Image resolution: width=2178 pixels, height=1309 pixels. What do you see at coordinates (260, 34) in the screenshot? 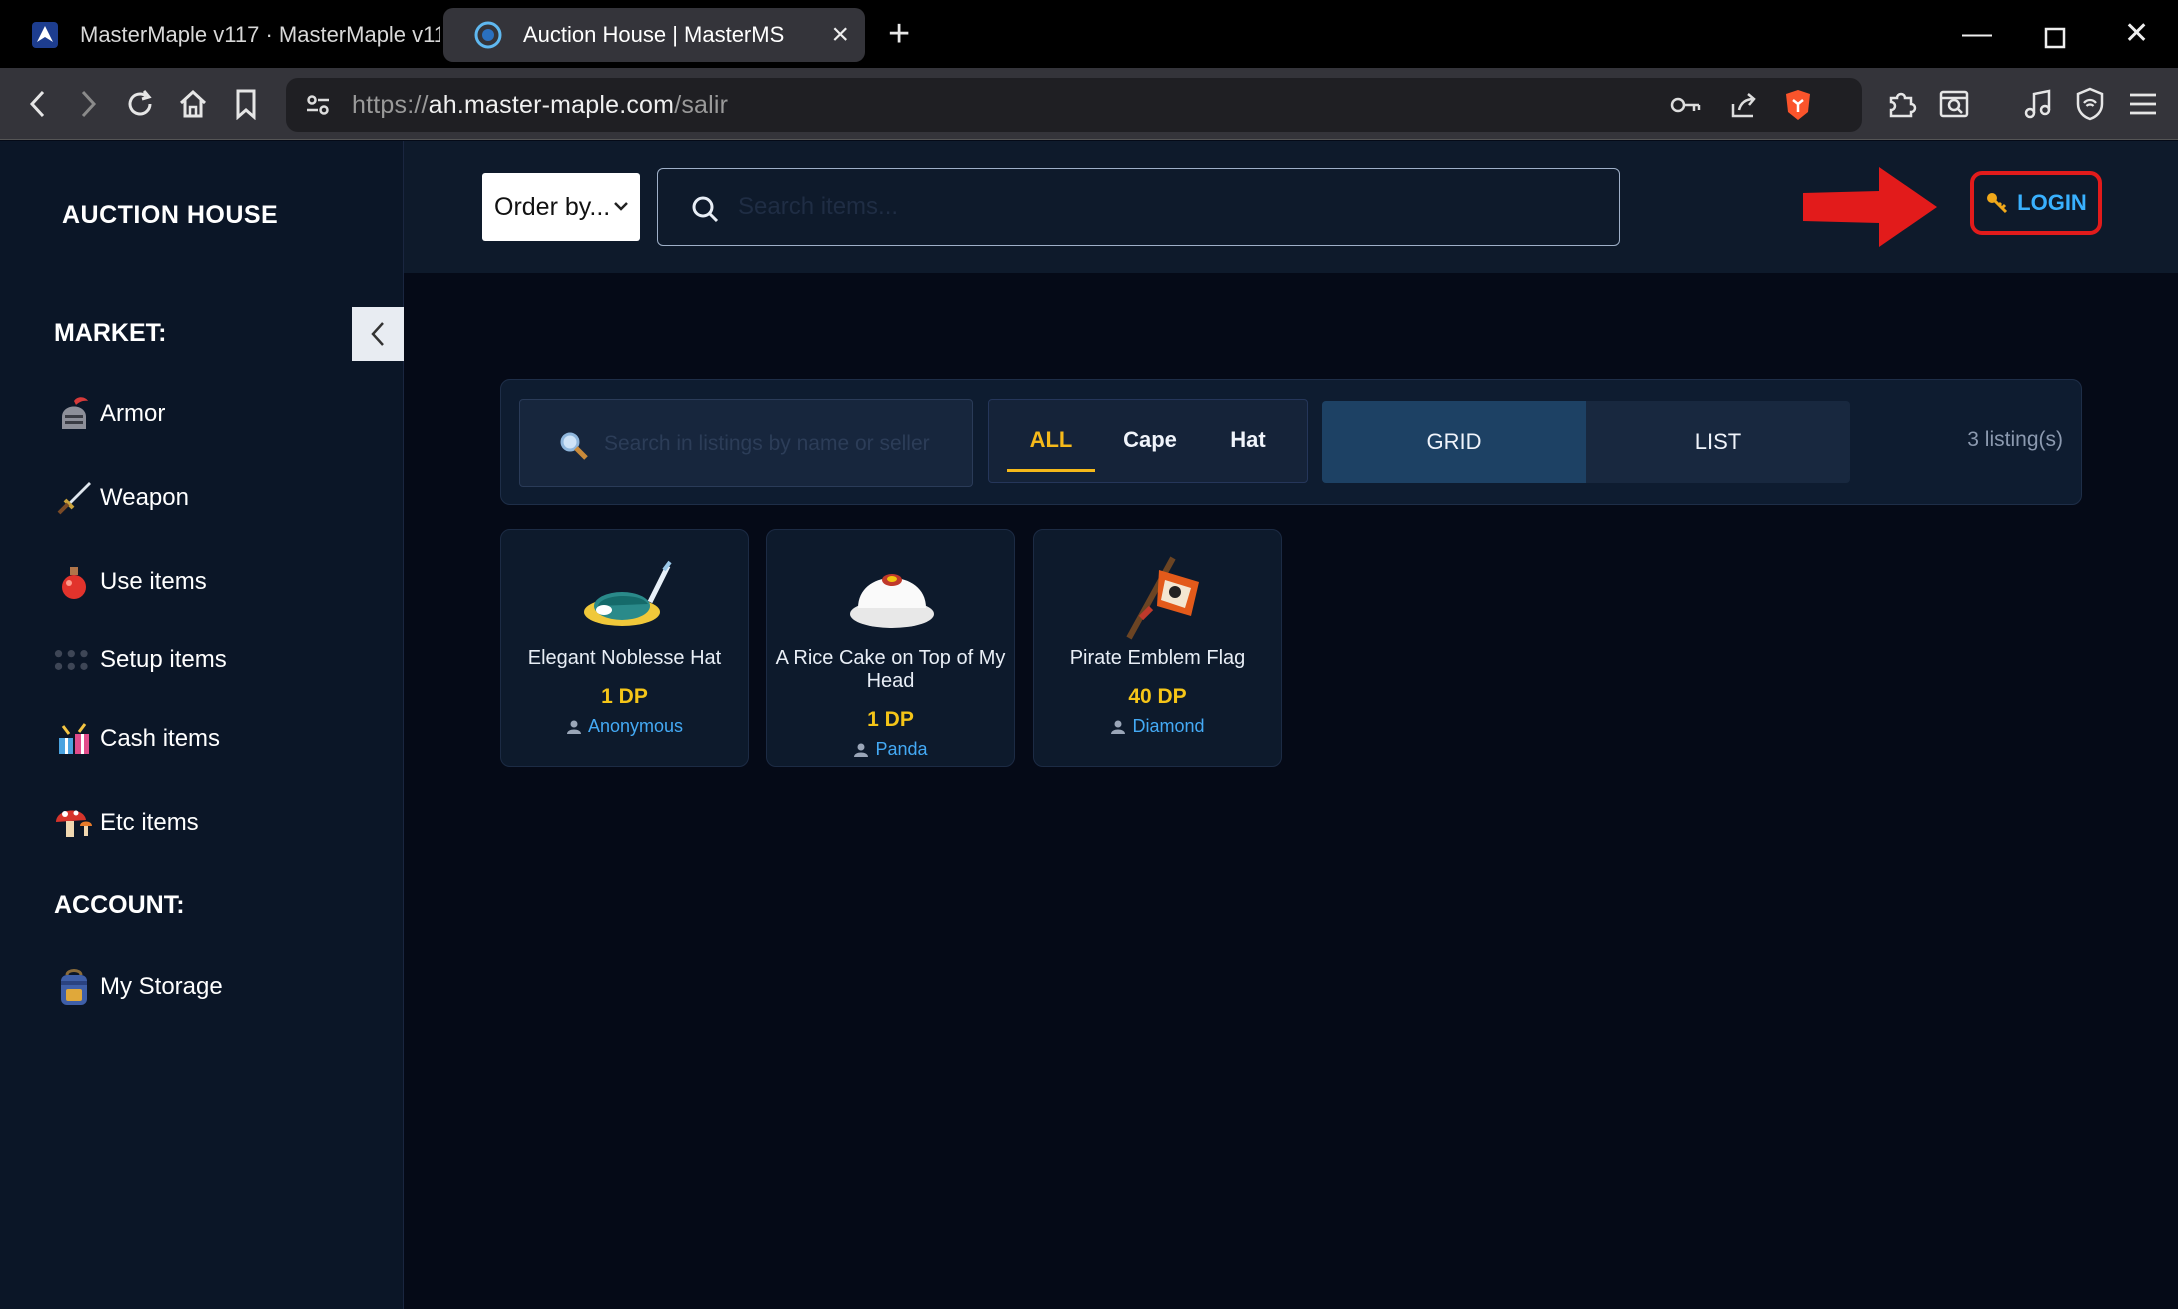
I see `tab-title: MasterMaple v117 · MasterMaple v117` at bounding box center [260, 34].